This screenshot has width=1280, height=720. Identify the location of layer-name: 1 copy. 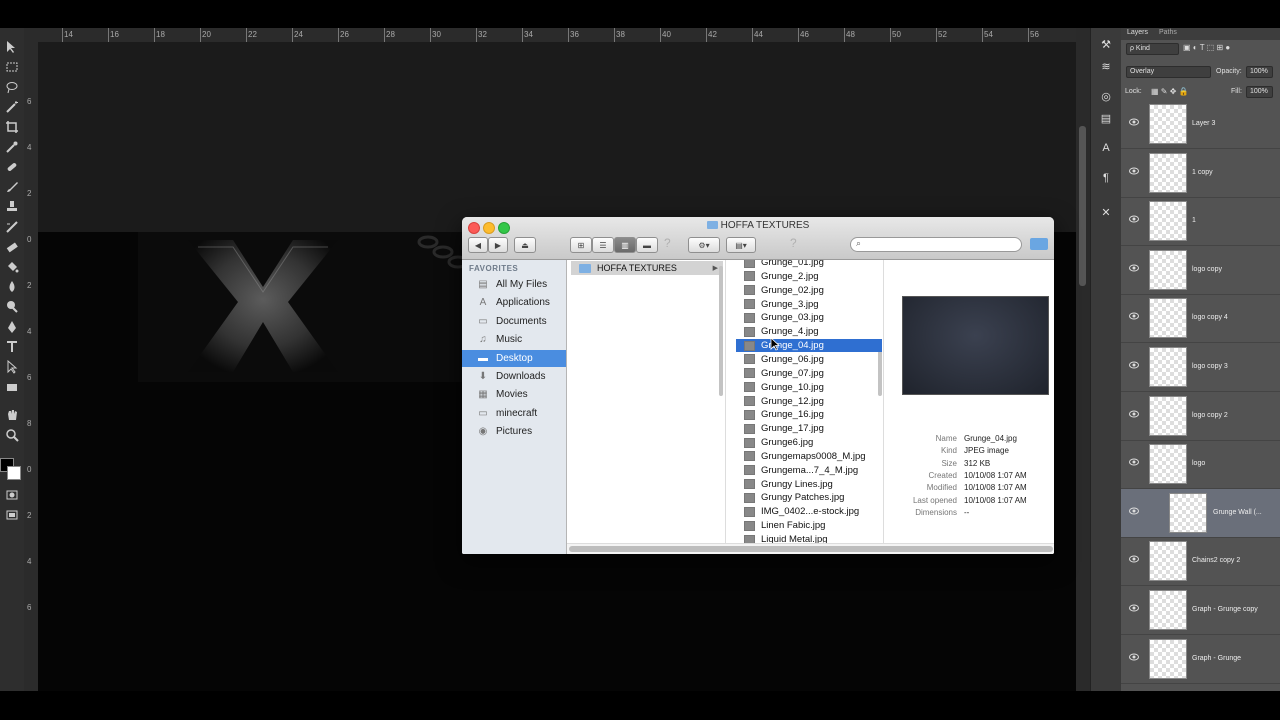
(1202, 172).